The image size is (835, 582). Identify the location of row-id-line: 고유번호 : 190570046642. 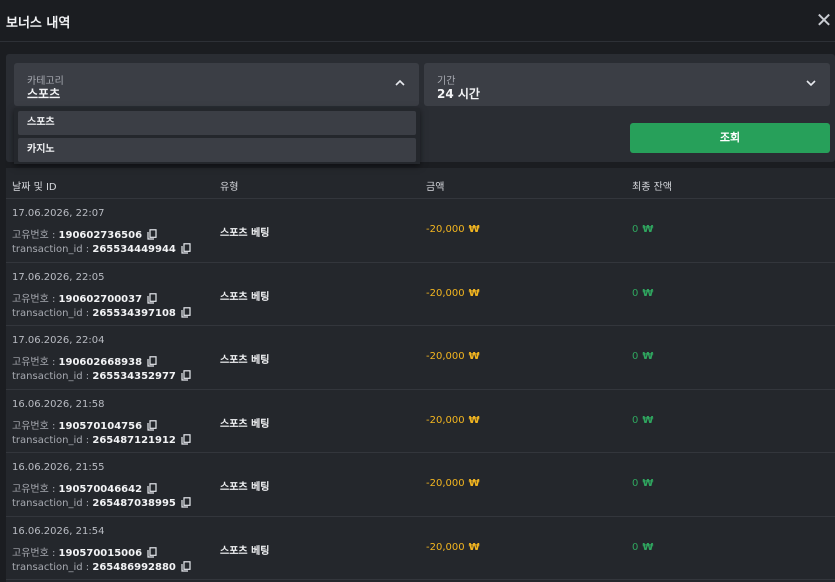
(84, 487).